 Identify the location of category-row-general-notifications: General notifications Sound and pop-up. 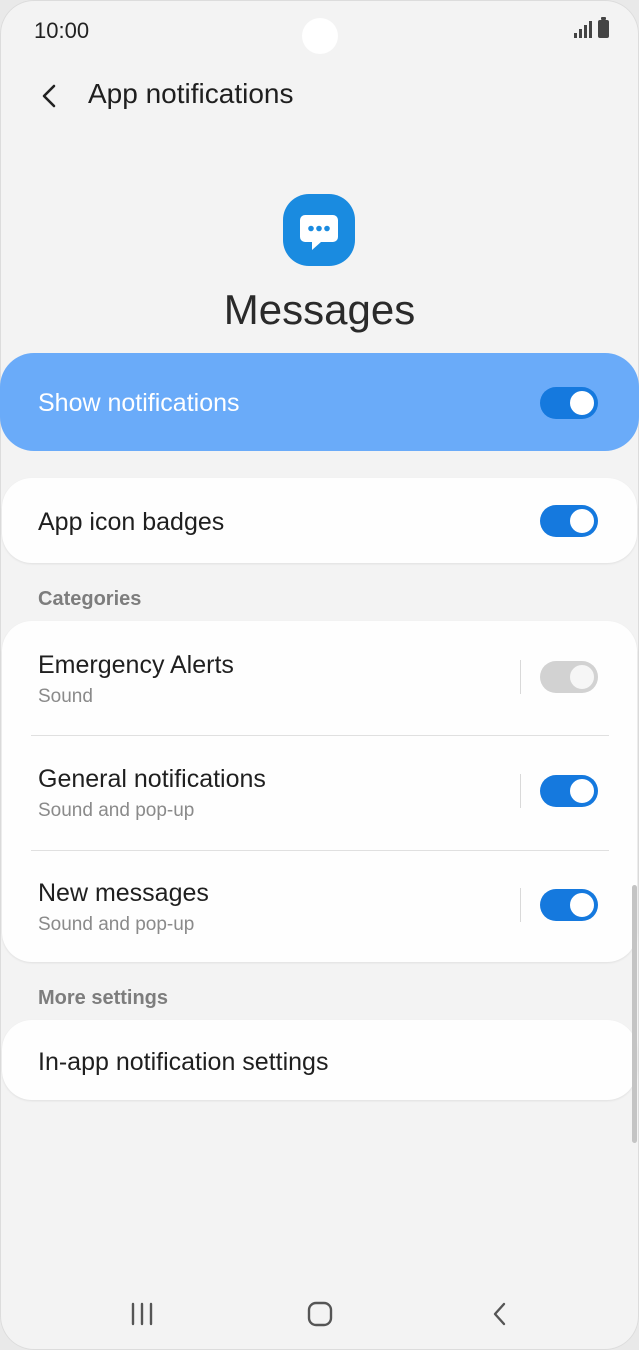
(319, 793).